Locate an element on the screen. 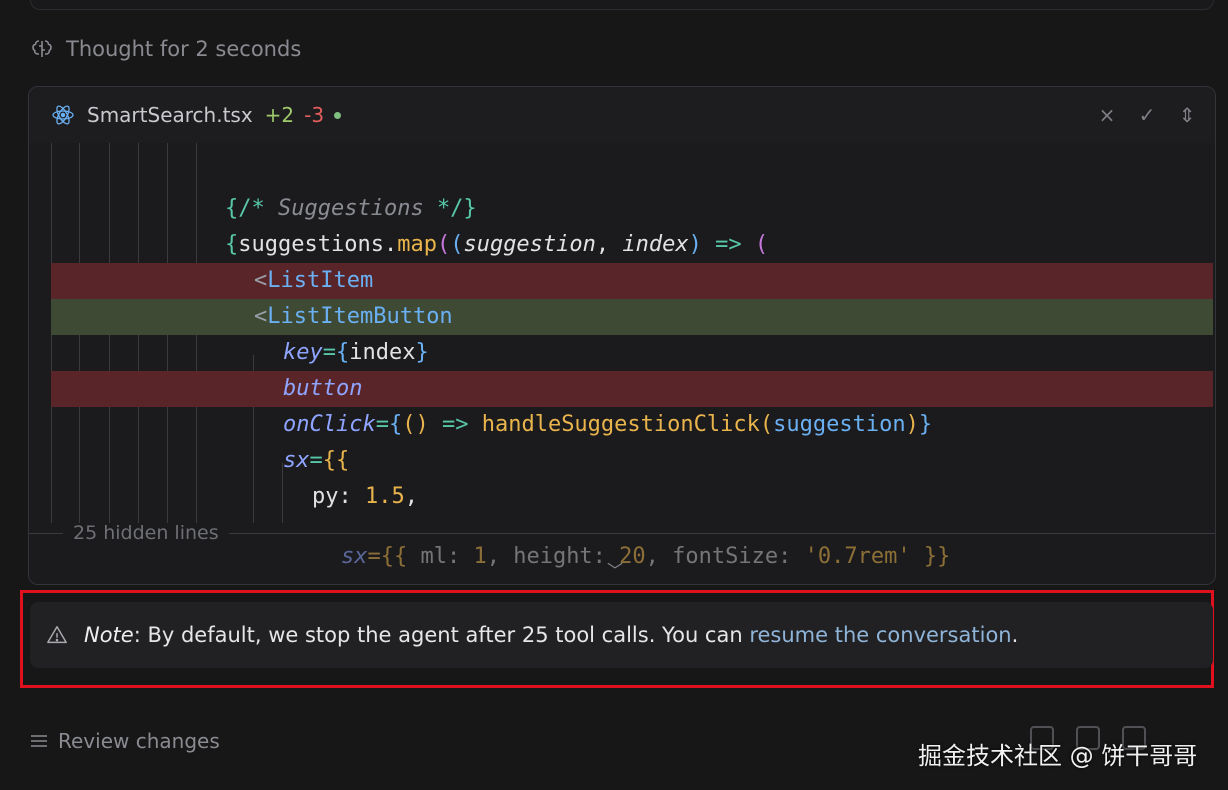 The height and width of the screenshot is (790, 1228). accept-icon: ✓ is located at coordinates (1147, 115).